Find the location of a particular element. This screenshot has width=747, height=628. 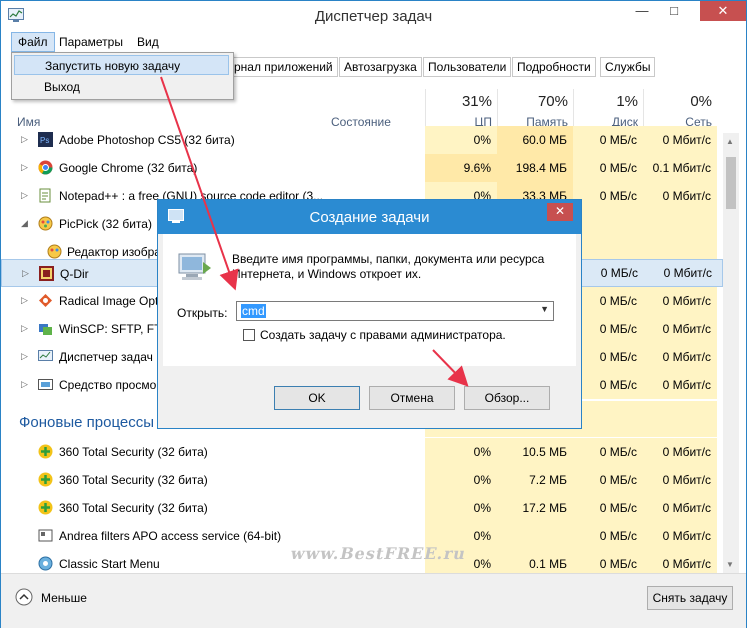

menu-params: Параметры is located at coordinates (91, 42).